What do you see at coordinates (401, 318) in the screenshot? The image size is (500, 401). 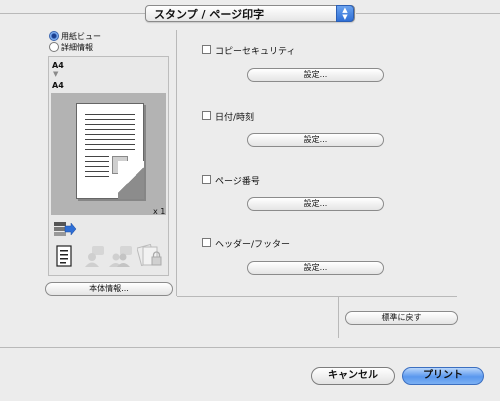 I see `restore-defaults-button: 標準に戻す` at bounding box center [401, 318].